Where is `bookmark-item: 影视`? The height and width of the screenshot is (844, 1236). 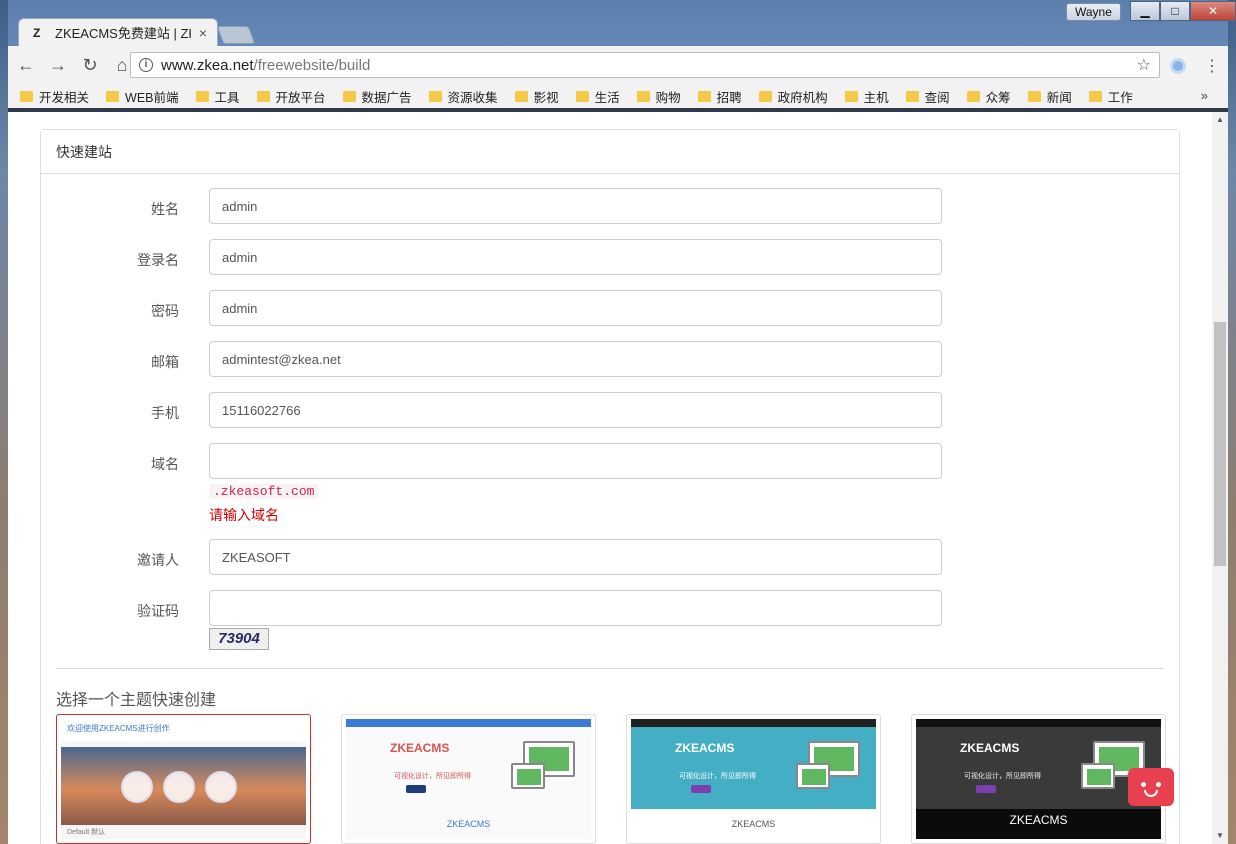
bookmark-item: 影视 is located at coordinates (536, 96).